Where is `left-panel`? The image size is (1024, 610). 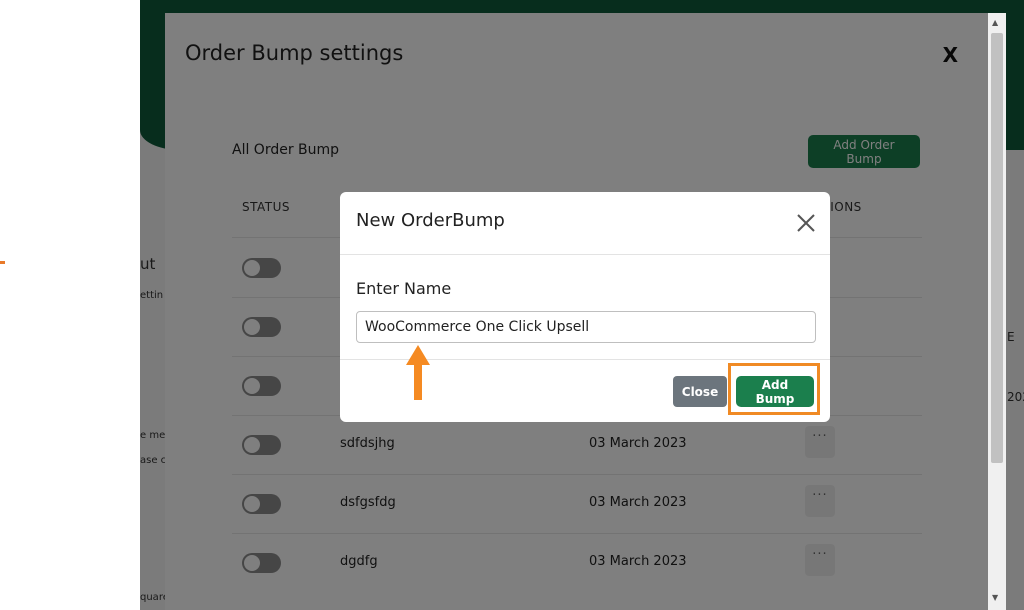
left-panel is located at coordinates (70, 305).